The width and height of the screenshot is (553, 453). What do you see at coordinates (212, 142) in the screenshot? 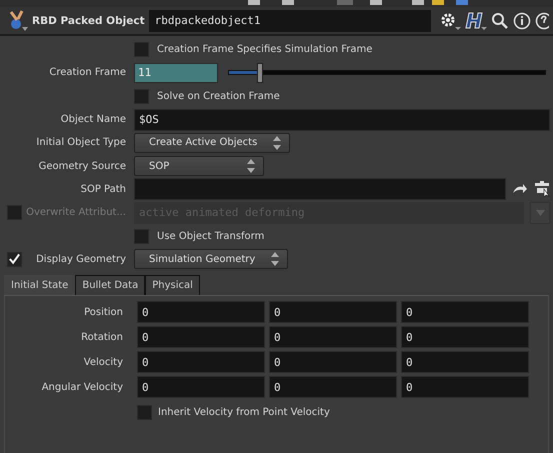
I see `dropdown-menu: Create Active Objects` at bounding box center [212, 142].